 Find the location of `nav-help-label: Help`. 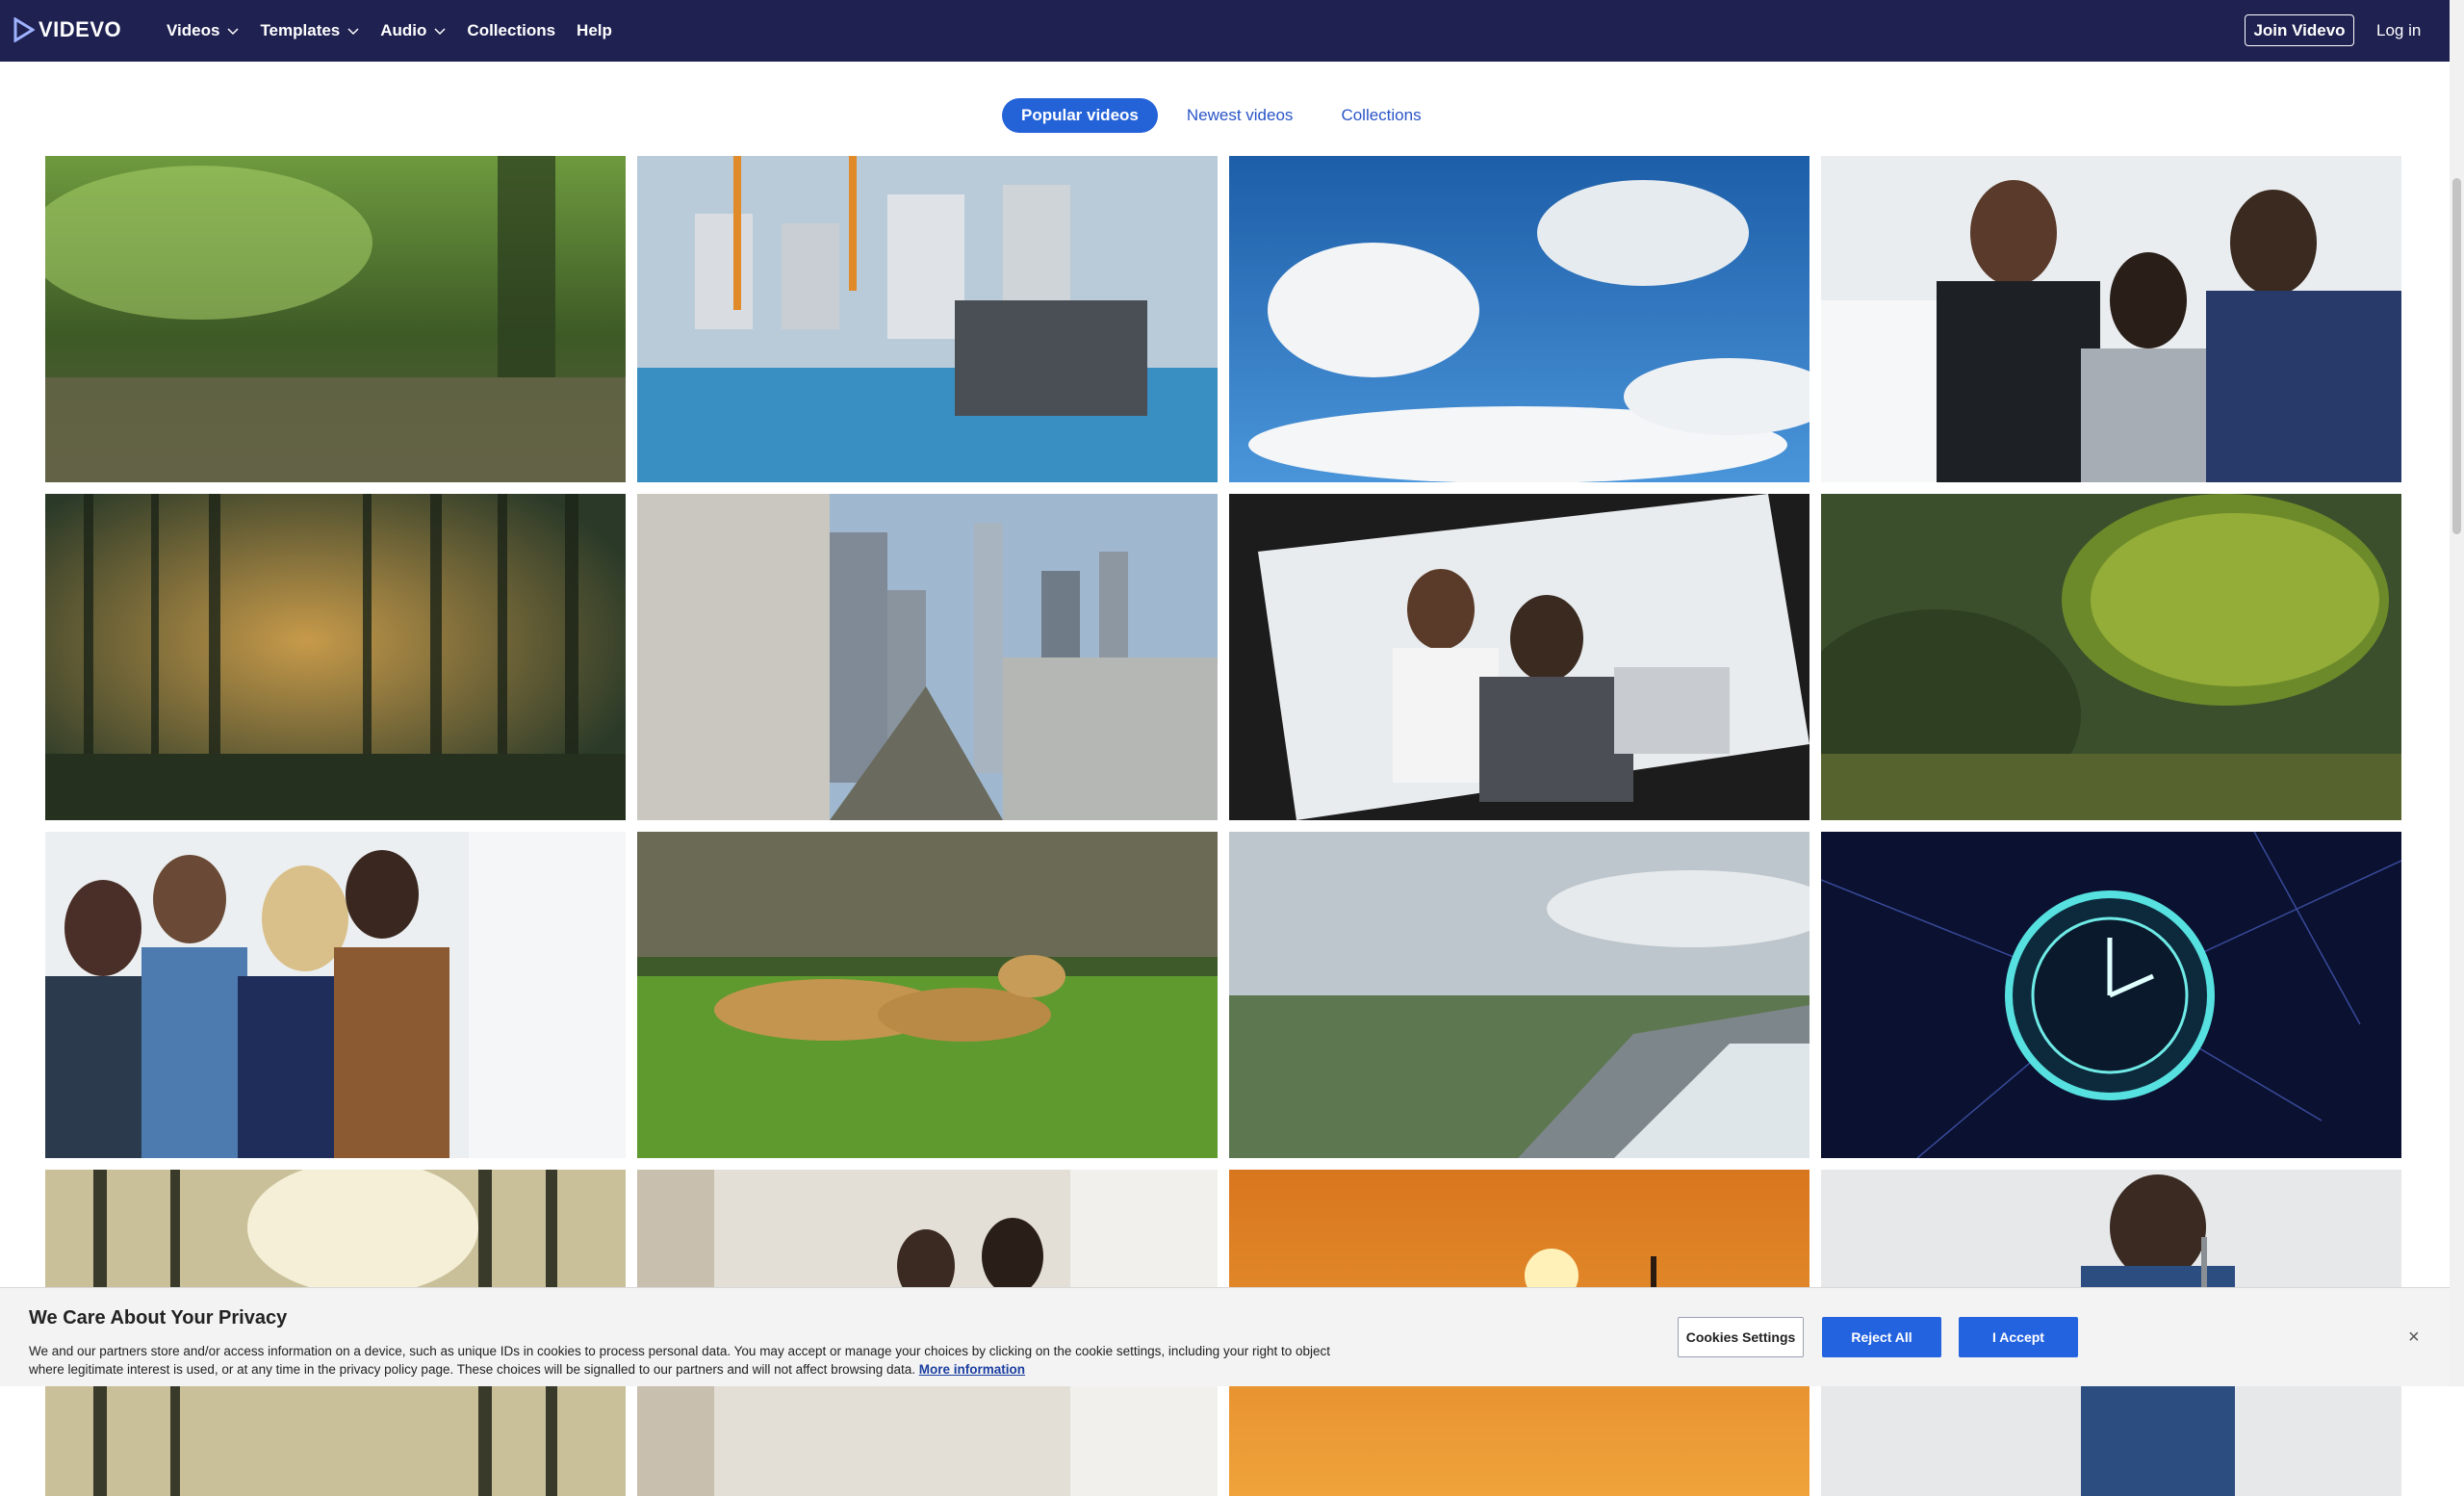

nav-help-label: Help is located at coordinates (594, 30).